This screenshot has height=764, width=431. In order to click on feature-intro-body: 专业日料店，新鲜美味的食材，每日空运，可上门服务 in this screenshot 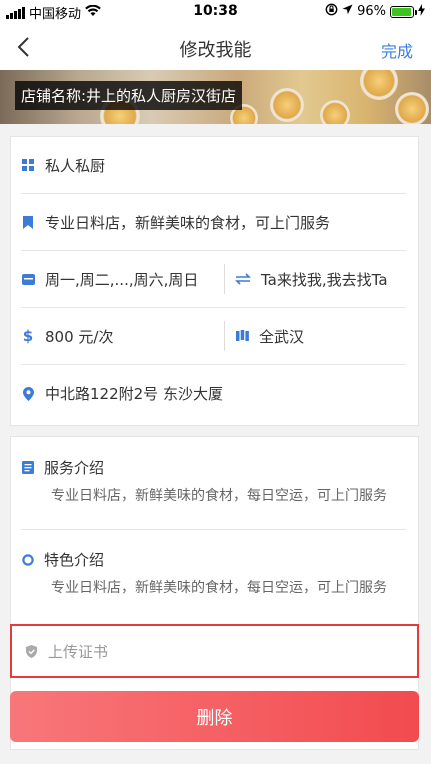, I will do `click(219, 588)`.